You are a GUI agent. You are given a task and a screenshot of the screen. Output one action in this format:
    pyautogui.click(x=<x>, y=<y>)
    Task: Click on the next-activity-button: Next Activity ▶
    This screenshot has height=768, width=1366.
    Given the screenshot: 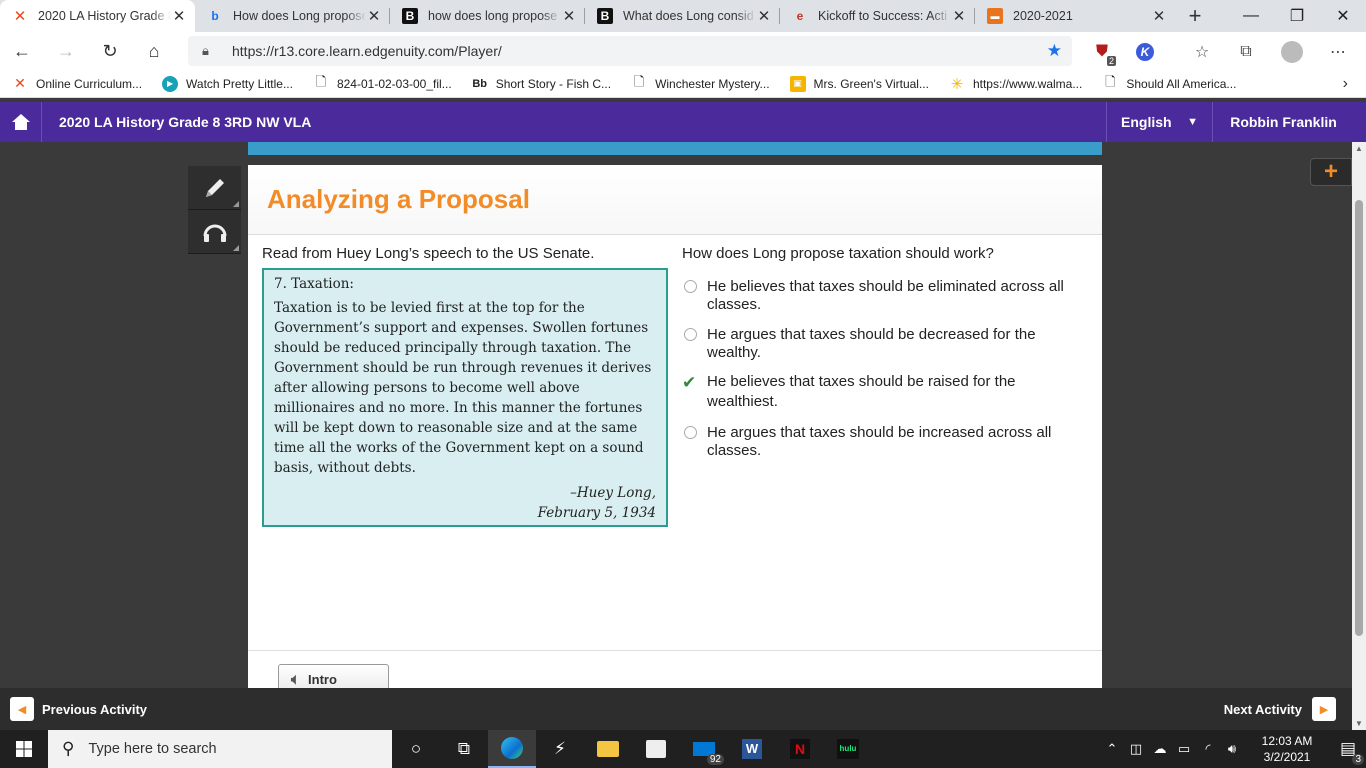 What is the action you would take?
    pyautogui.click(x=1280, y=709)
    